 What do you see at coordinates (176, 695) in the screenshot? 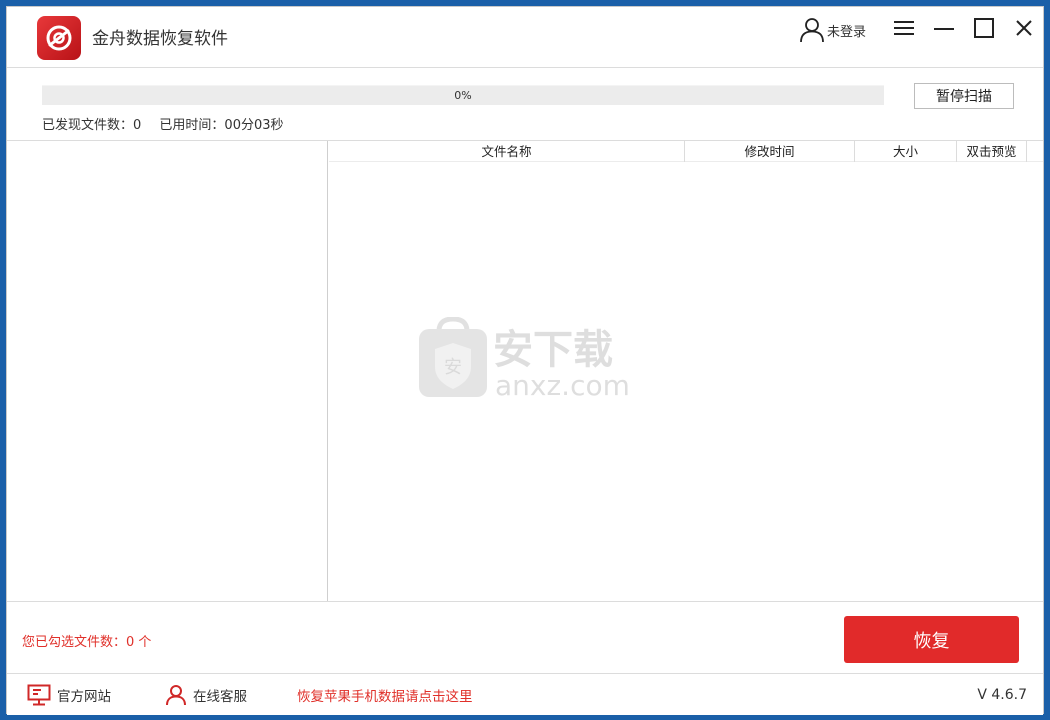
I see `support-user-icon` at bounding box center [176, 695].